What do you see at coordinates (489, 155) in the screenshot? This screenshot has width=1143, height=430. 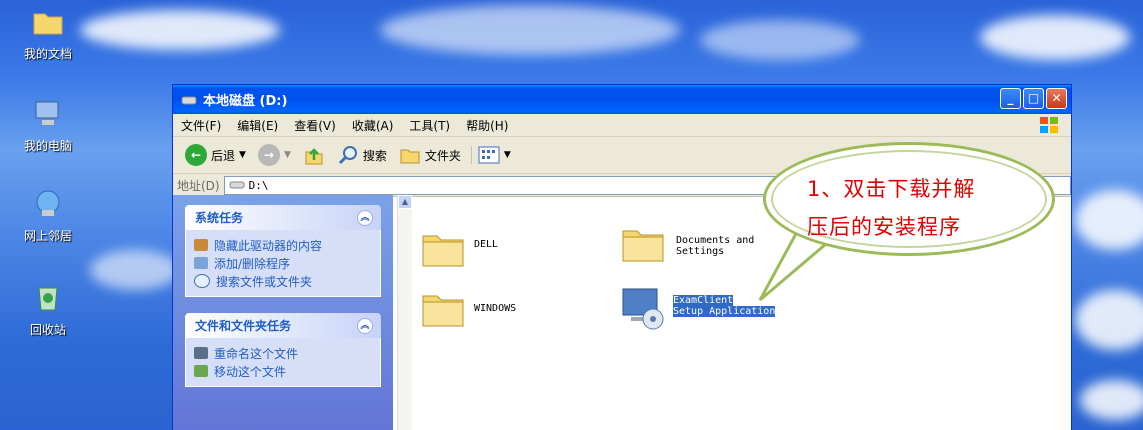 I see `views-icon` at bounding box center [489, 155].